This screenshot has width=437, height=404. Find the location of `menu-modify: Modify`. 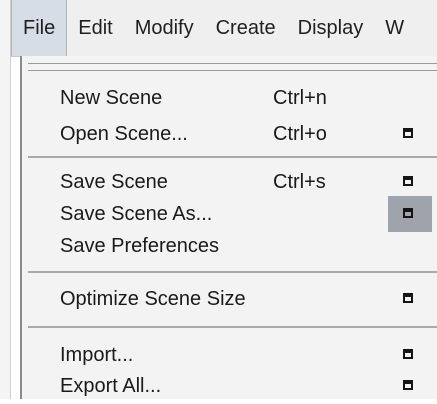

menu-modify: Modify is located at coordinates (164, 28).